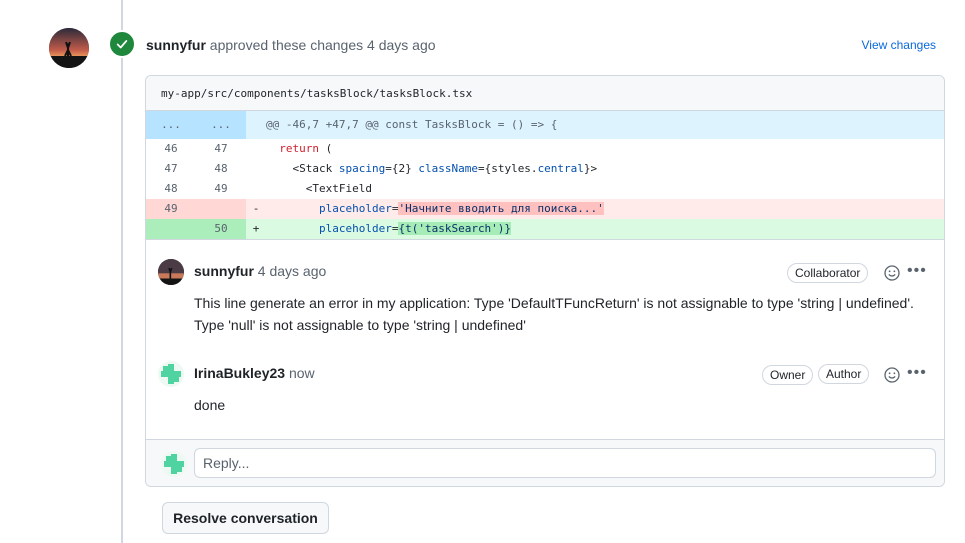  What do you see at coordinates (224, 271) in the screenshot?
I see `comment-author: sunnyfur` at bounding box center [224, 271].